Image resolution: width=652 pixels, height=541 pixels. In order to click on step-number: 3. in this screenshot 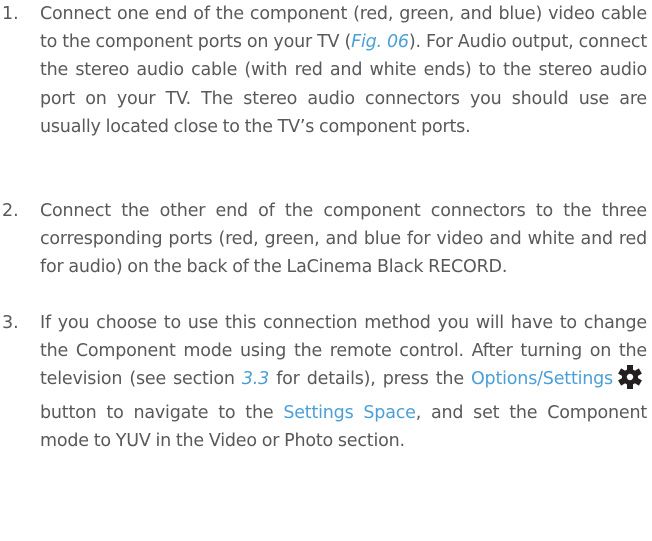, I will do `click(10, 323)`.